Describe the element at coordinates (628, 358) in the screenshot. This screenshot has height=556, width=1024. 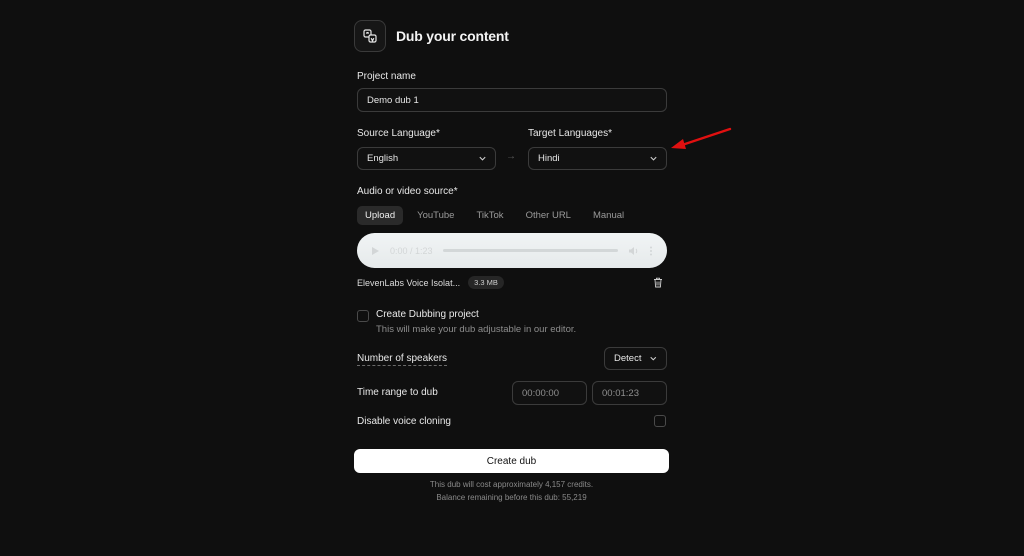
I see `speakers-value: Detect` at that location.